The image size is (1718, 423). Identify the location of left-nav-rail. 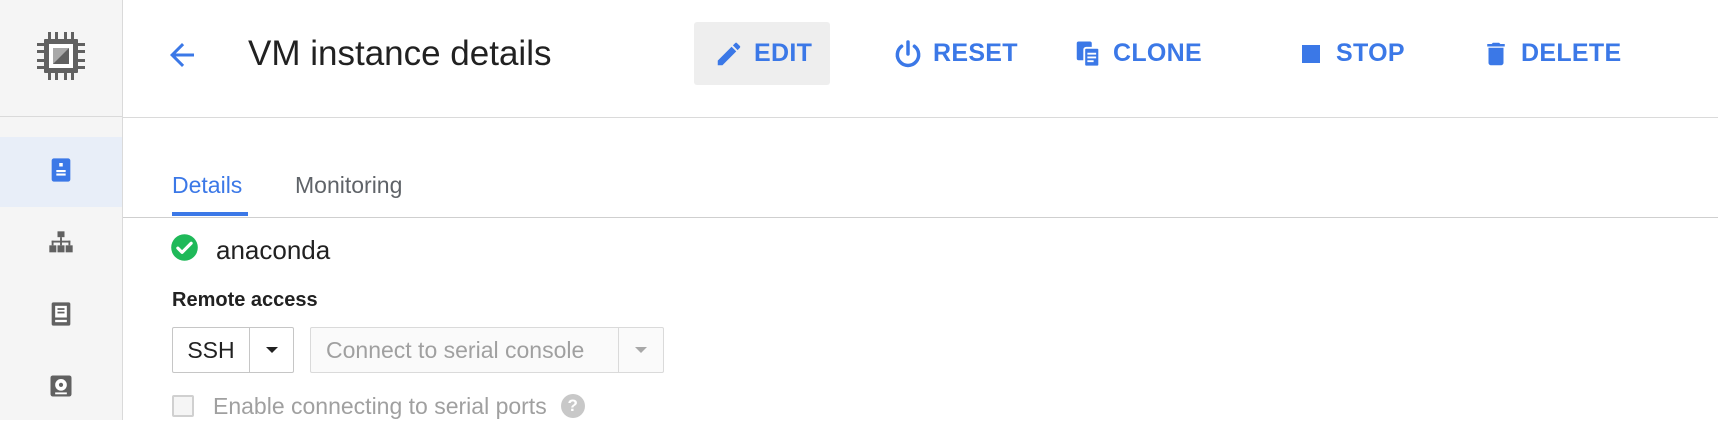
(61, 210).